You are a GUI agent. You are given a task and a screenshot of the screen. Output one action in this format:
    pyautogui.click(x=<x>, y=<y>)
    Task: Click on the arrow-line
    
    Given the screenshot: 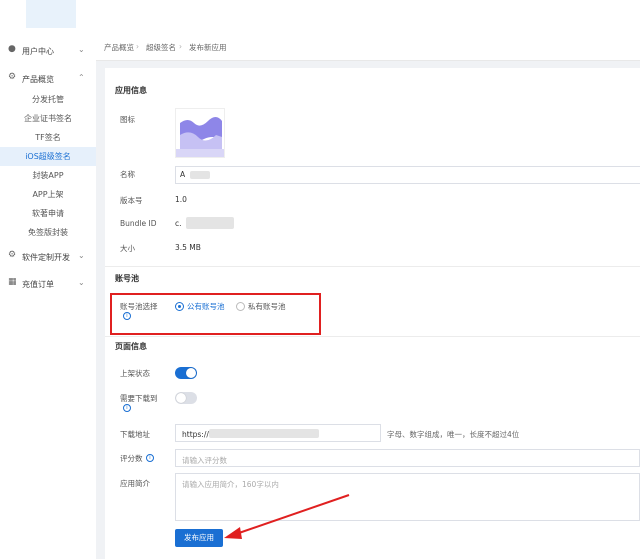 What is the action you would take?
    pyautogui.click(x=292, y=514)
    